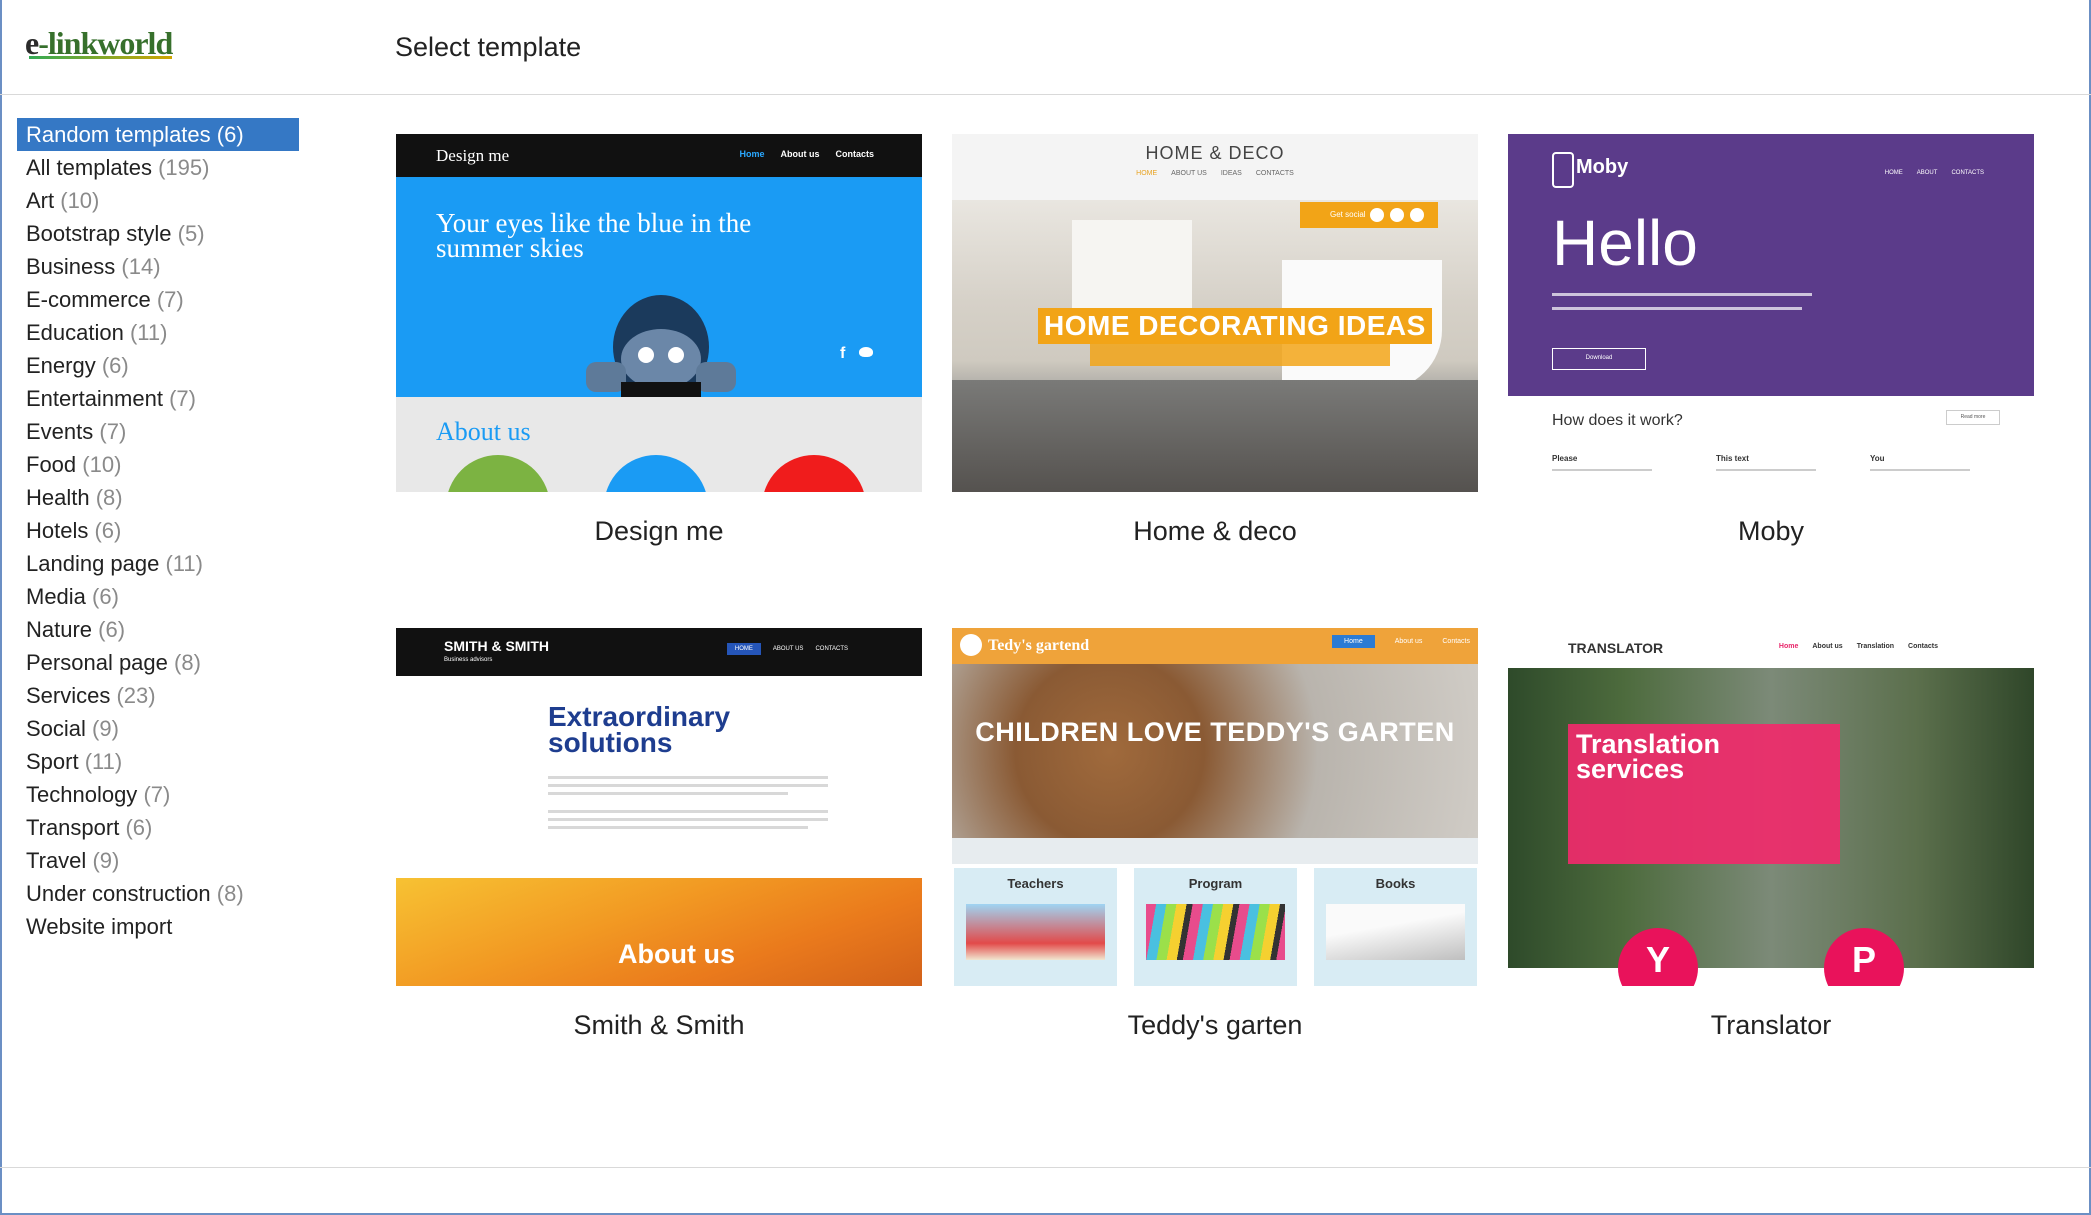  What do you see at coordinates (106, 860) in the screenshot?
I see `category-count: (9)` at bounding box center [106, 860].